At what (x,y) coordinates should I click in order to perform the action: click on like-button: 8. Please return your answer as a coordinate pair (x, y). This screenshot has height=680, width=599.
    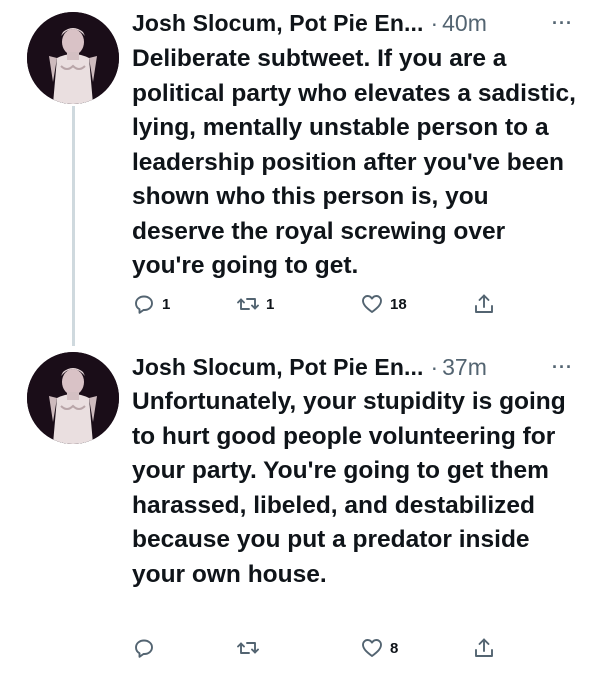
    Looking at the image, I should click on (379, 648).